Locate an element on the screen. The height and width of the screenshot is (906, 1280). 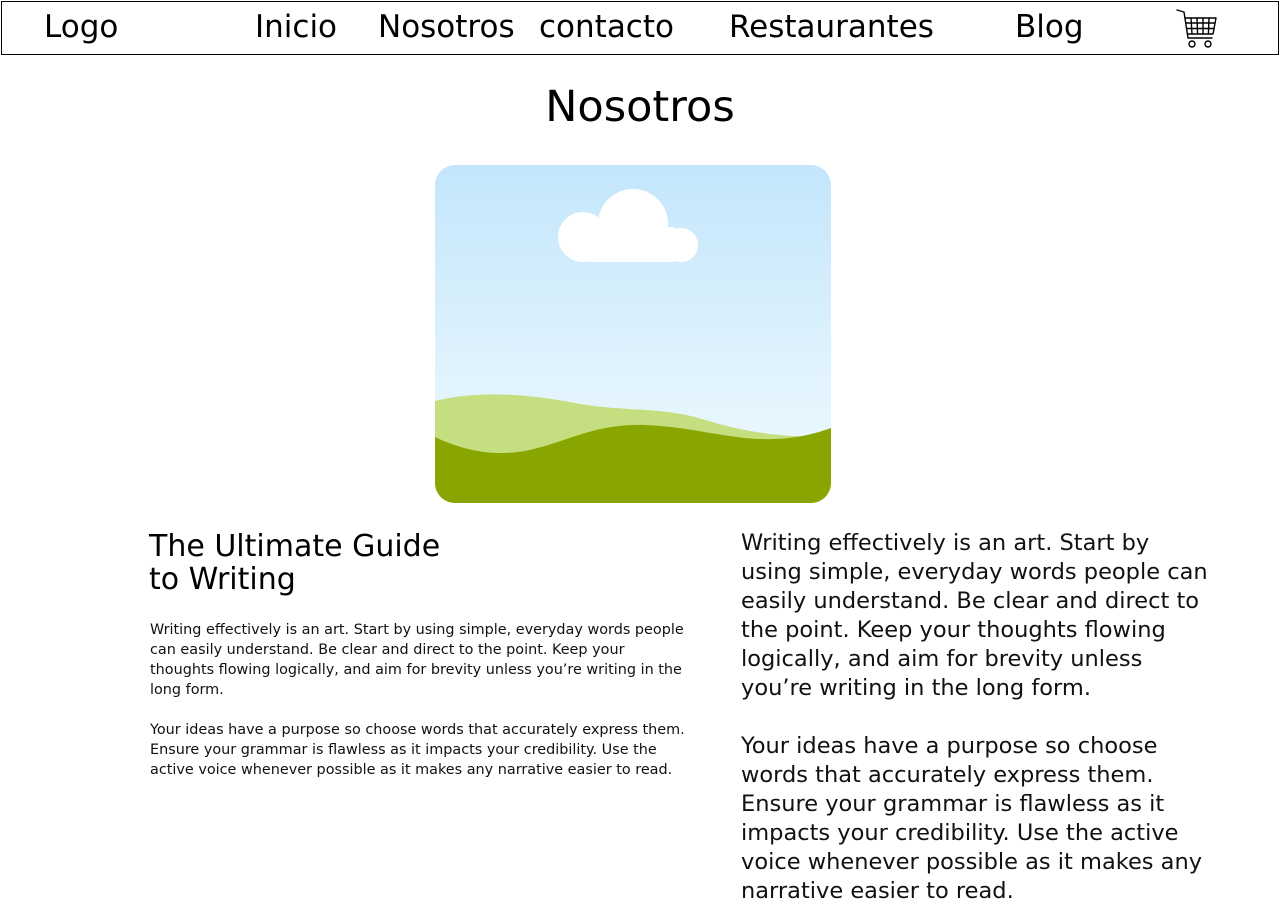
nav-item-inicio: Inicio is located at coordinates (296, 27).